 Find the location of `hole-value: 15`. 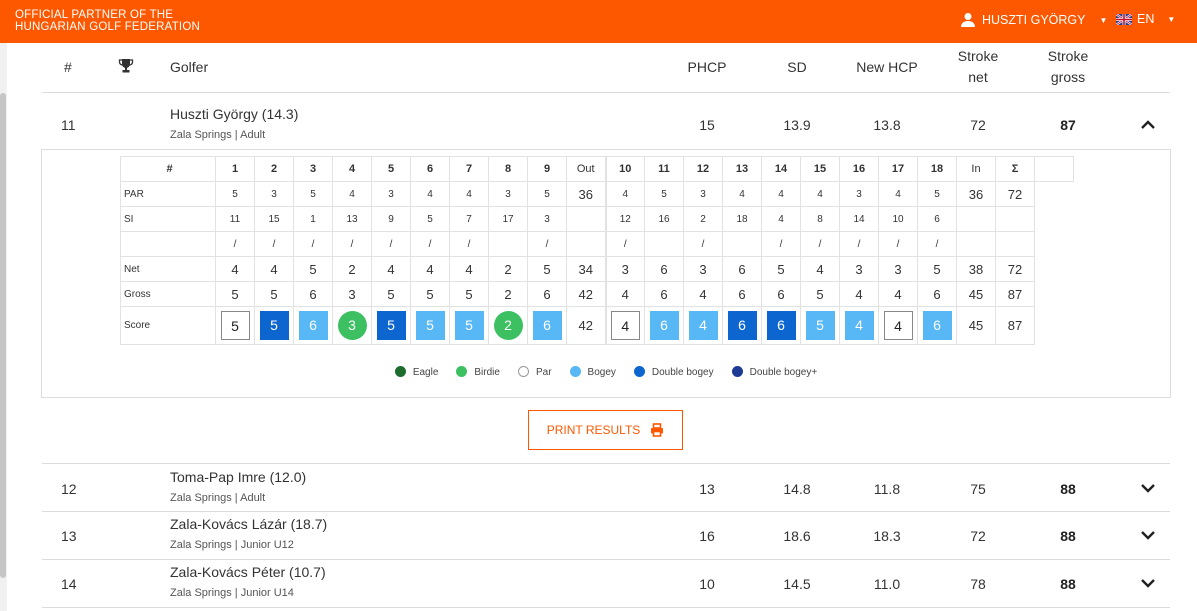

hole-value: 15 is located at coordinates (274, 219).